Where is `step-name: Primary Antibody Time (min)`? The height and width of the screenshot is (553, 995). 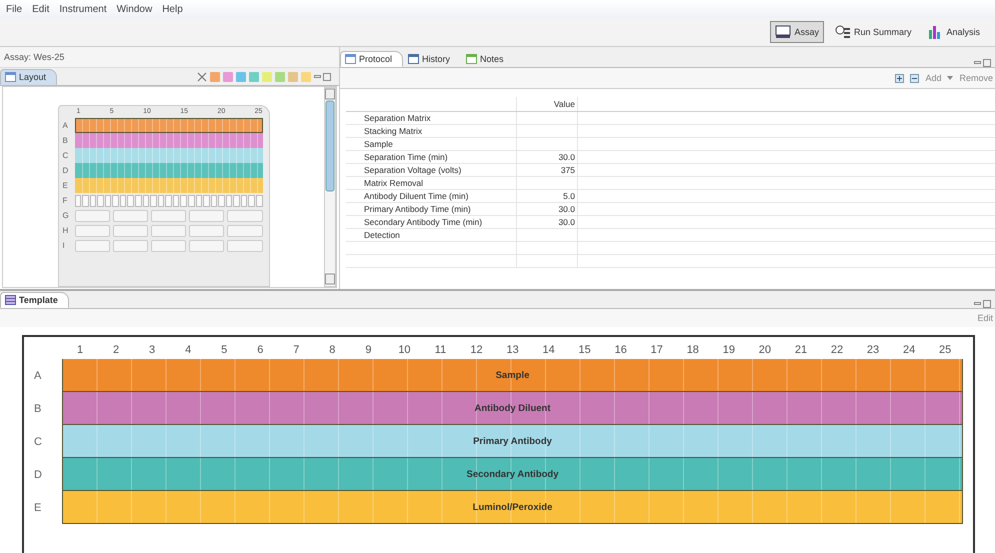 step-name: Primary Antibody Time (min) is located at coordinates (417, 209).